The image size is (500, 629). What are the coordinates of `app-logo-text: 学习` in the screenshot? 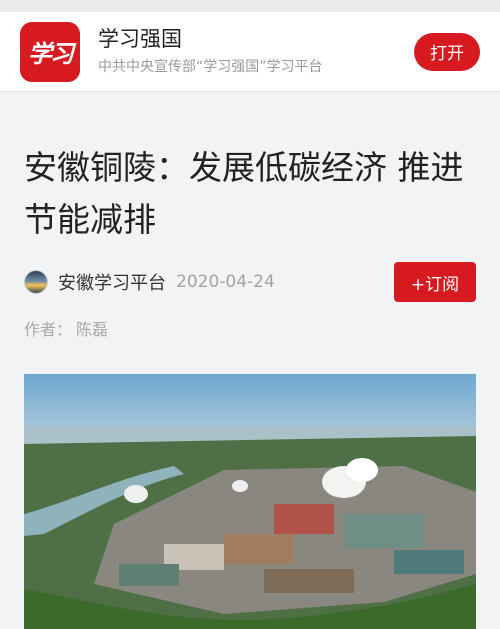 It's located at (51, 53).